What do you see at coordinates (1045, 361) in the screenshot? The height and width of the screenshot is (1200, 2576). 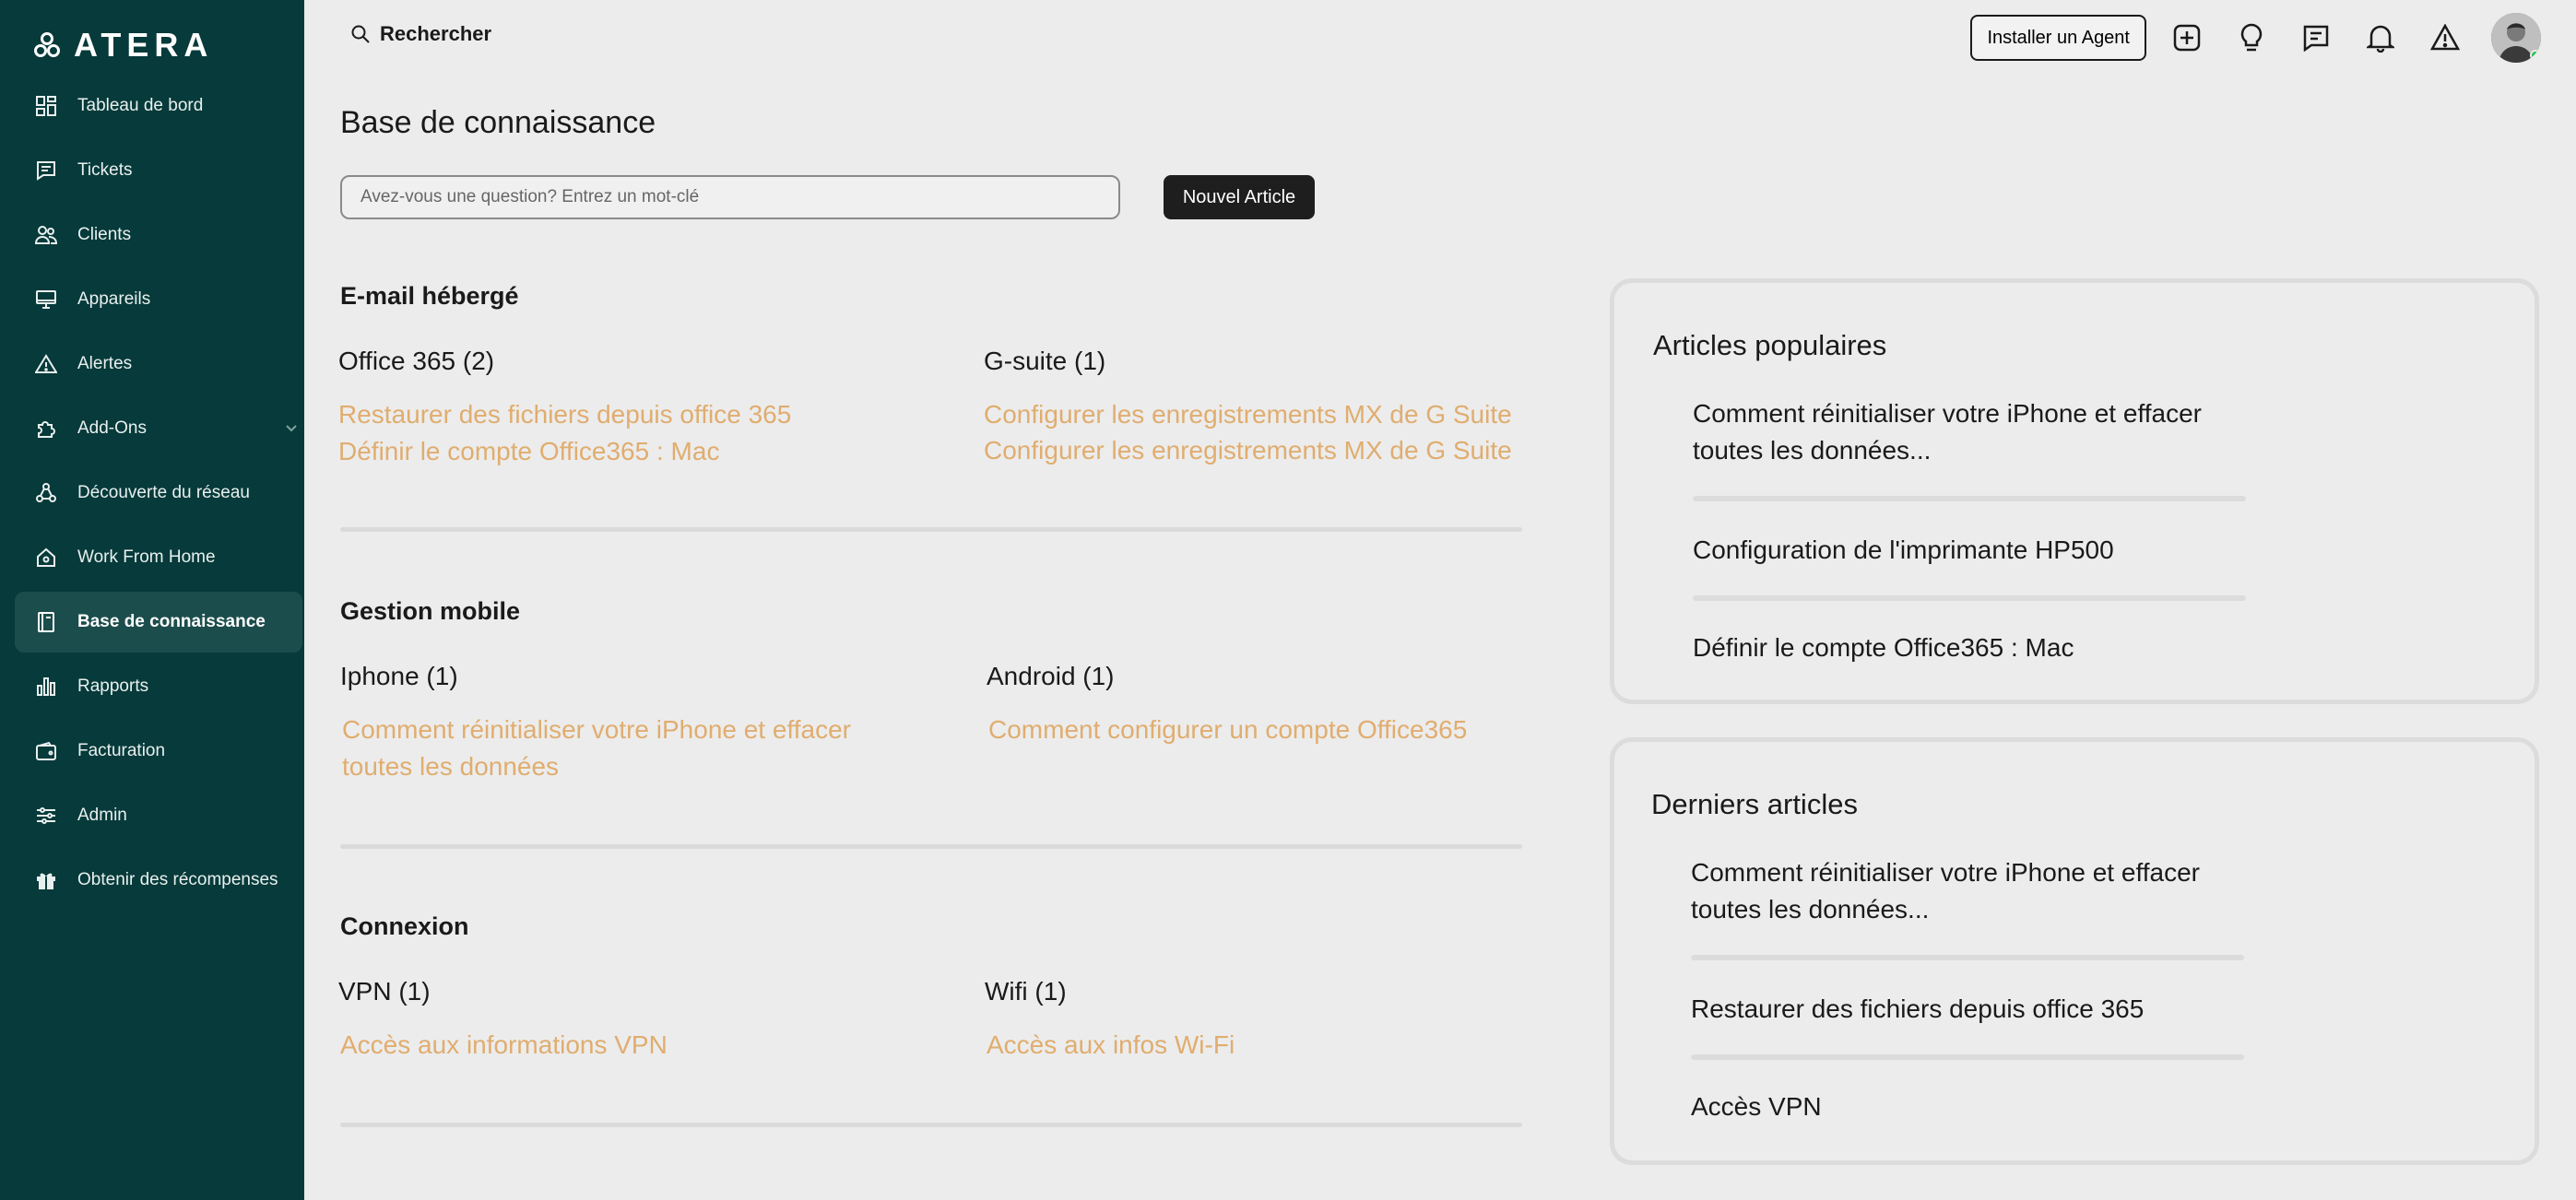 I see `category-title: G-suite (1)` at bounding box center [1045, 361].